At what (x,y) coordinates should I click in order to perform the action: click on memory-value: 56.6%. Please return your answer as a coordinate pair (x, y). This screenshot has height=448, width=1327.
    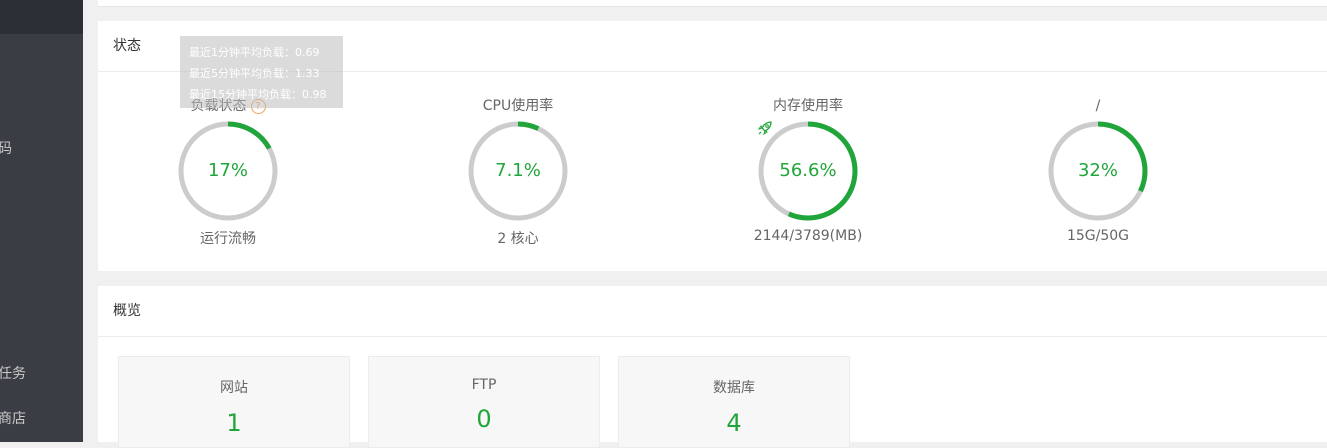
    Looking at the image, I should click on (808, 170).